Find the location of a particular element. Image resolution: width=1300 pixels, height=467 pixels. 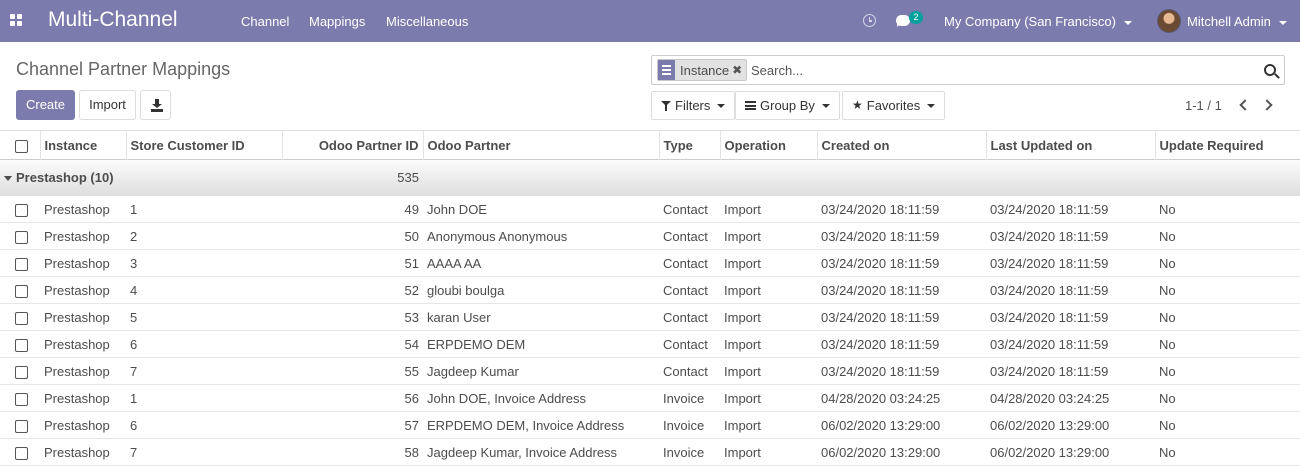

group-header: Prestashop (10) is located at coordinates (141, 178).